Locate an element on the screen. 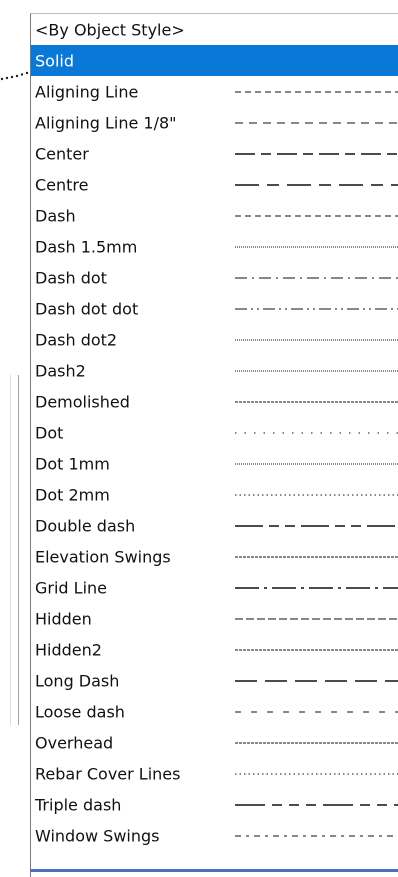 The width and height of the screenshot is (398, 877). line-pattern-item: Aligning Line 1/8" is located at coordinates (214, 122).